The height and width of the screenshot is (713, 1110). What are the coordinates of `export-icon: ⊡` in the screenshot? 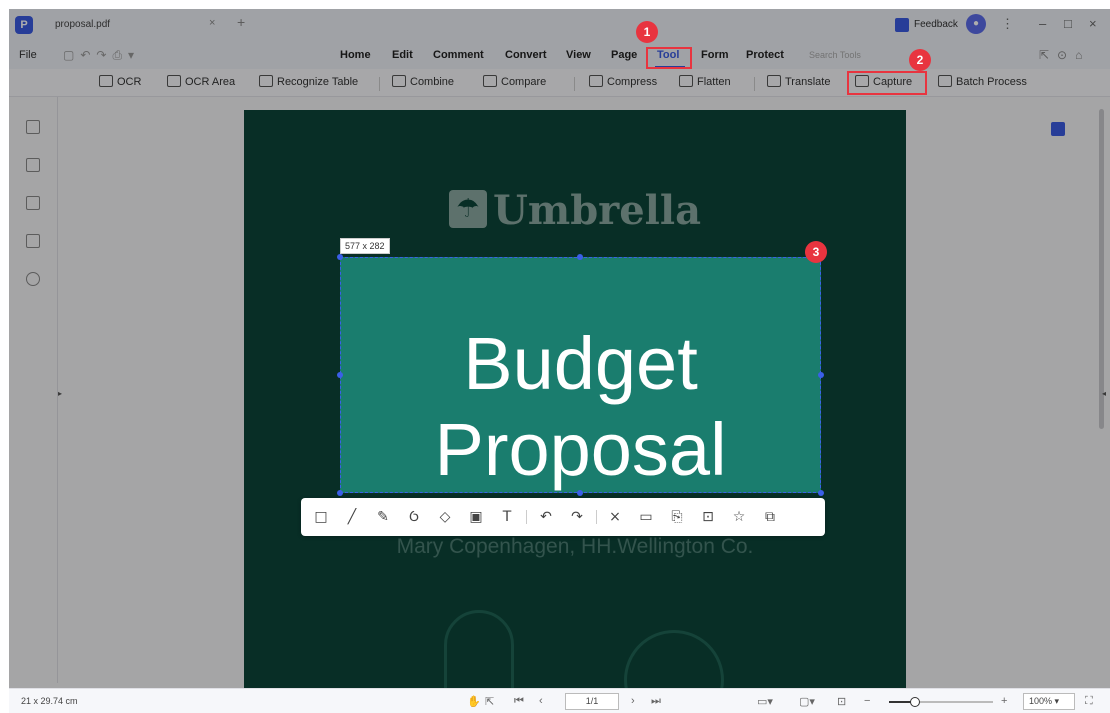 It's located at (708, 517).